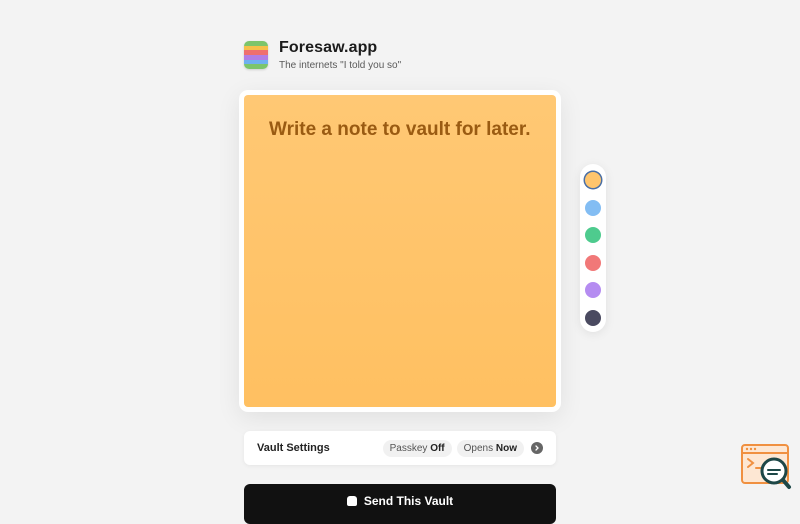 The height and width of the screenshot is (524, 800). I want to click on note-placeholder: Write a note to vault for later., so click(400, 129).